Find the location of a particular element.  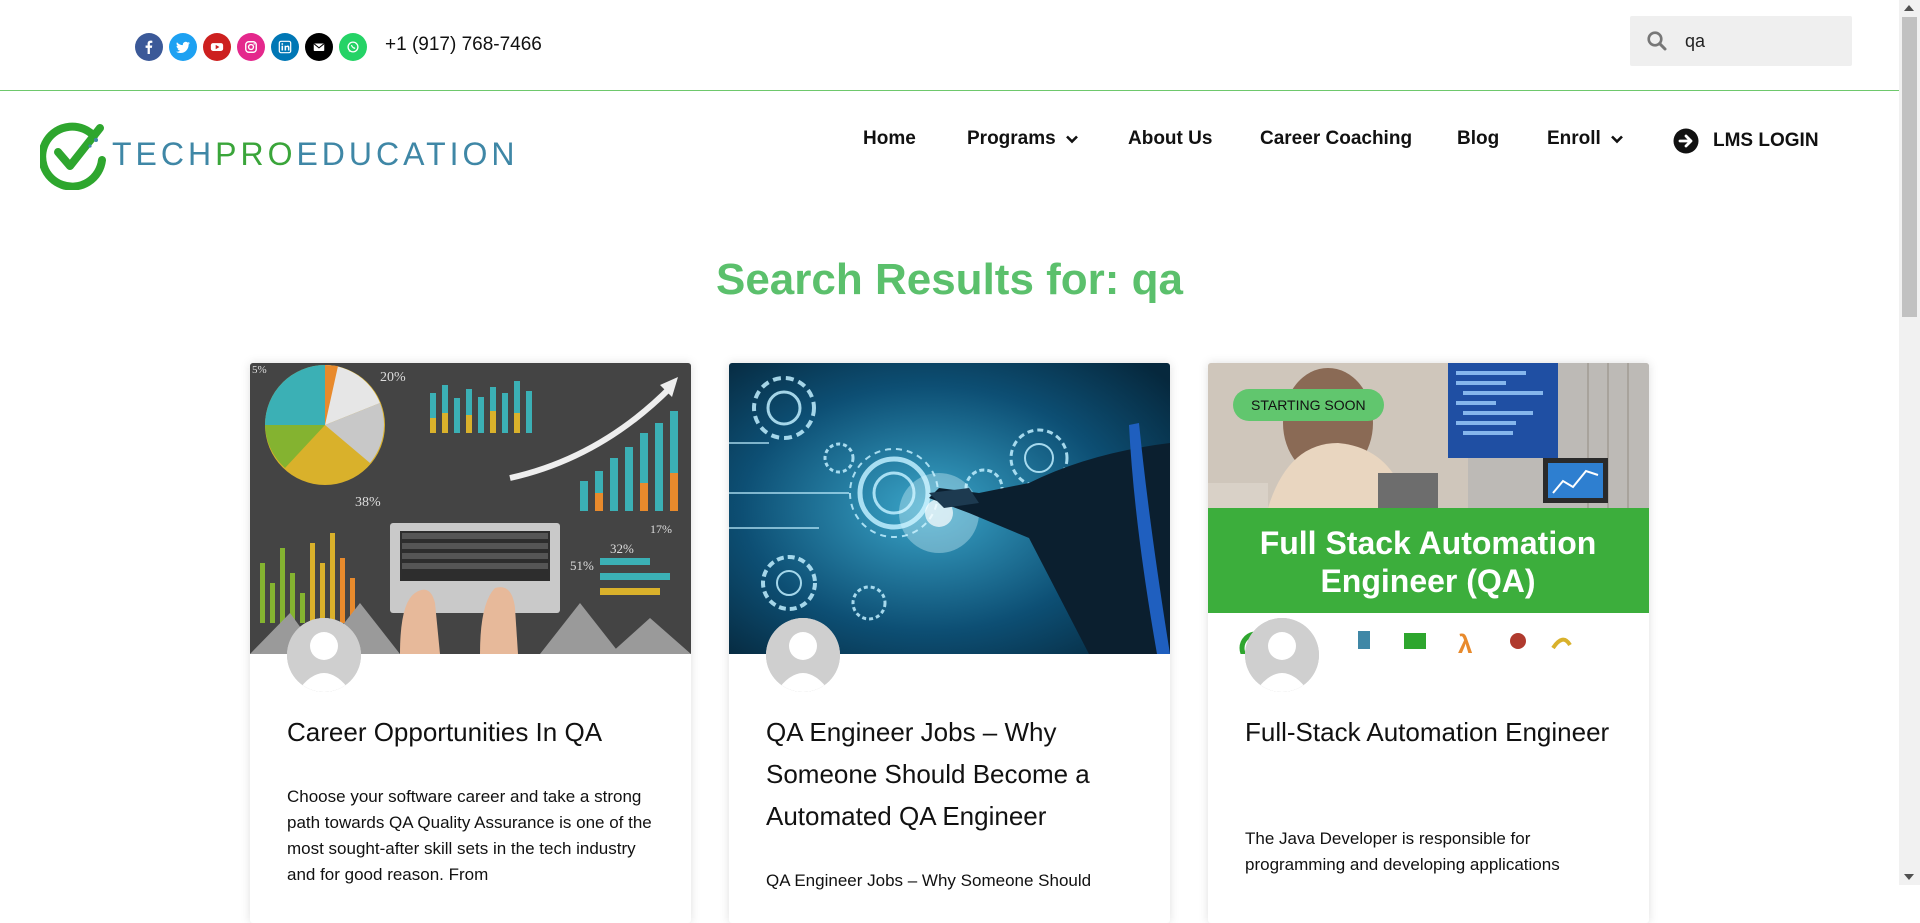

scroll-down-arrow-icon is located at coordinates (1909, 877).